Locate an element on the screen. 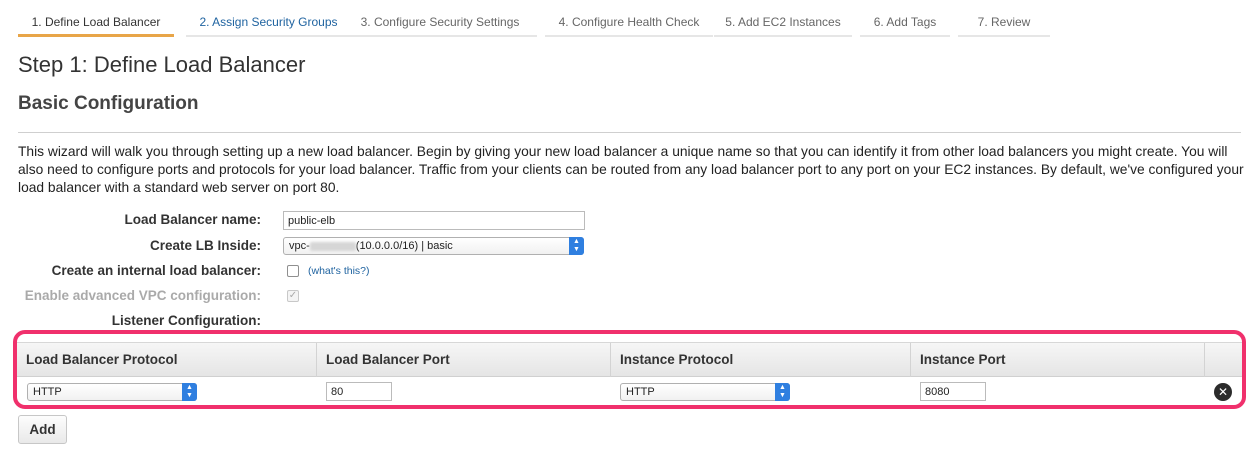 The image size is (1249, 453). listener-config-label: Listener Configuration: is located at coordinates (186, 320).